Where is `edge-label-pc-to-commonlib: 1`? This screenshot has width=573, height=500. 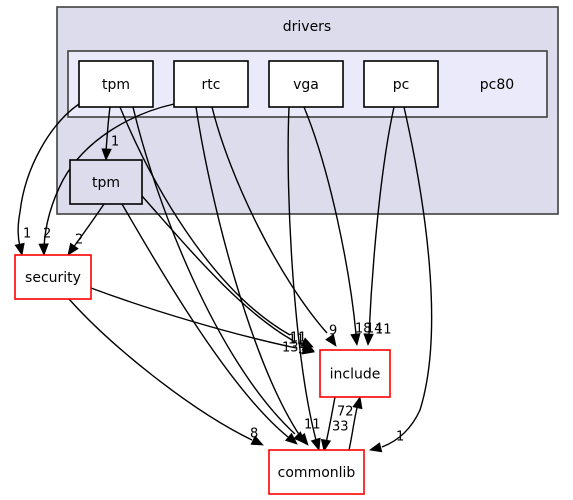
edge-label-pc-to-commonlib: 1 is located at coordinates (400, 437).